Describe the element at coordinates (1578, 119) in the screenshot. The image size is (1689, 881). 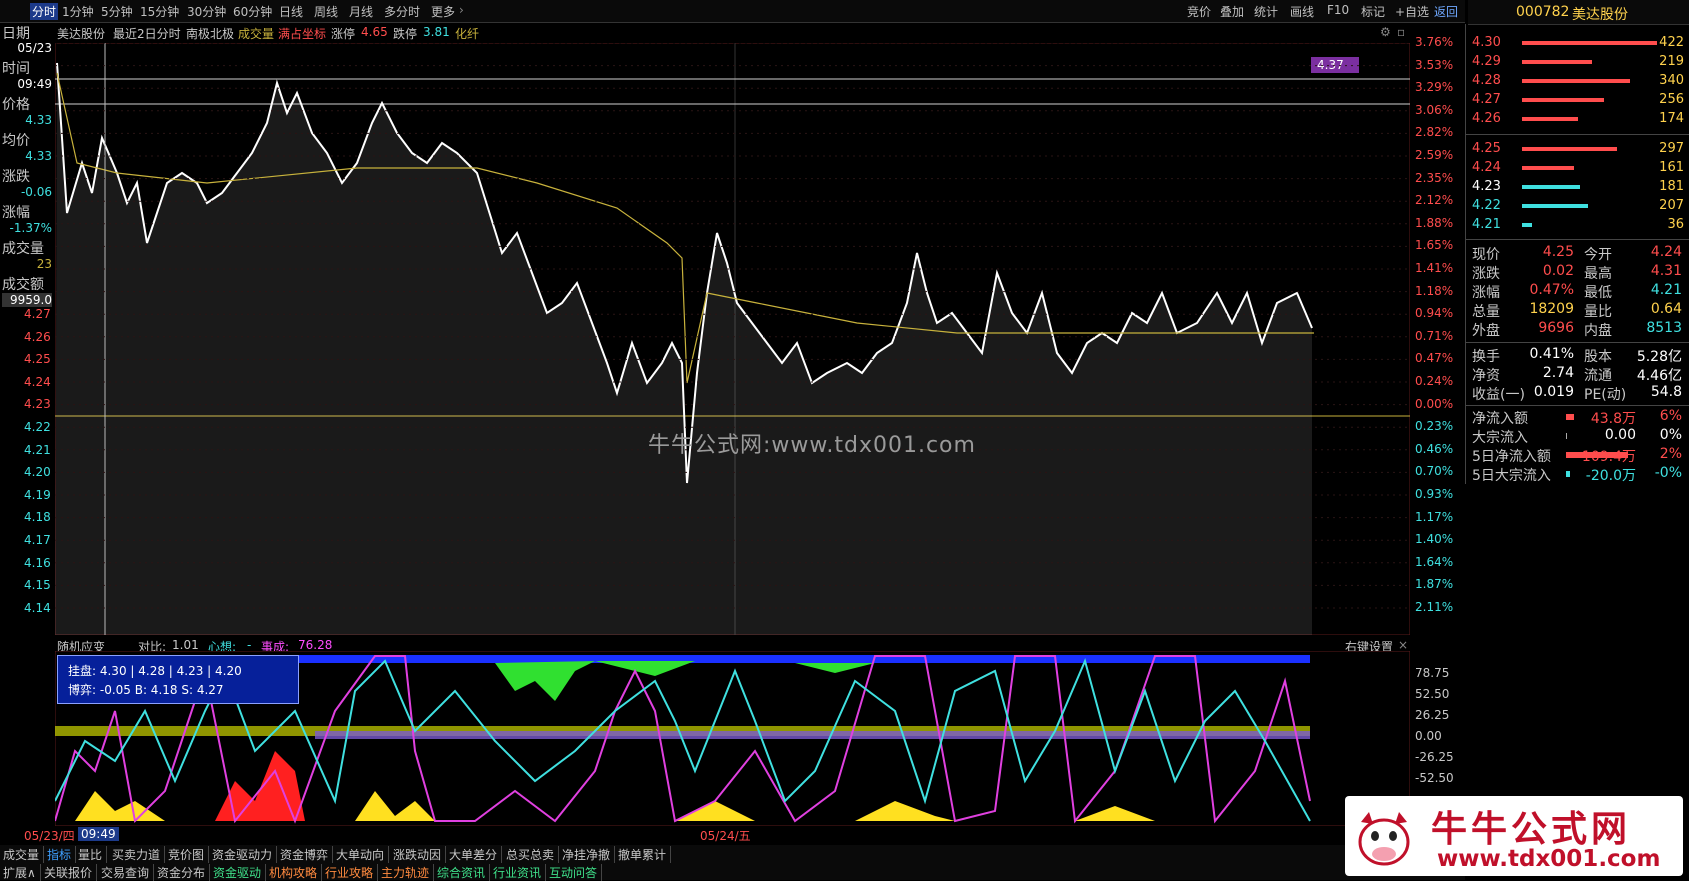
I see `ask-row-1: 4.26 174` at that location.